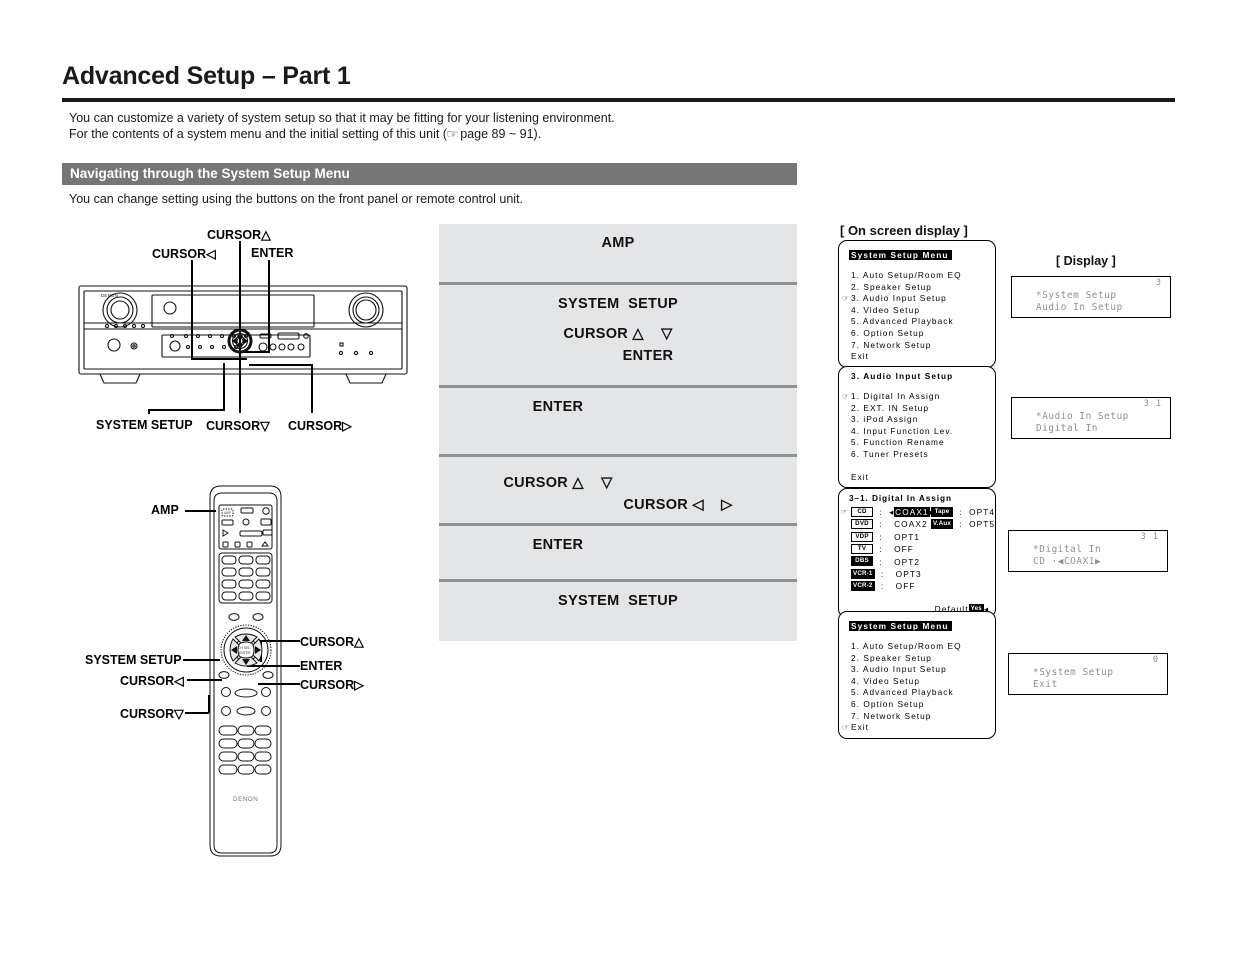 Image resolution: width=1237 pixels, height=954 pixels. Describe the element at coordinates (917, 670) in the screenshot. I see `osd-row: 3. Audio Input Setup` at that location.